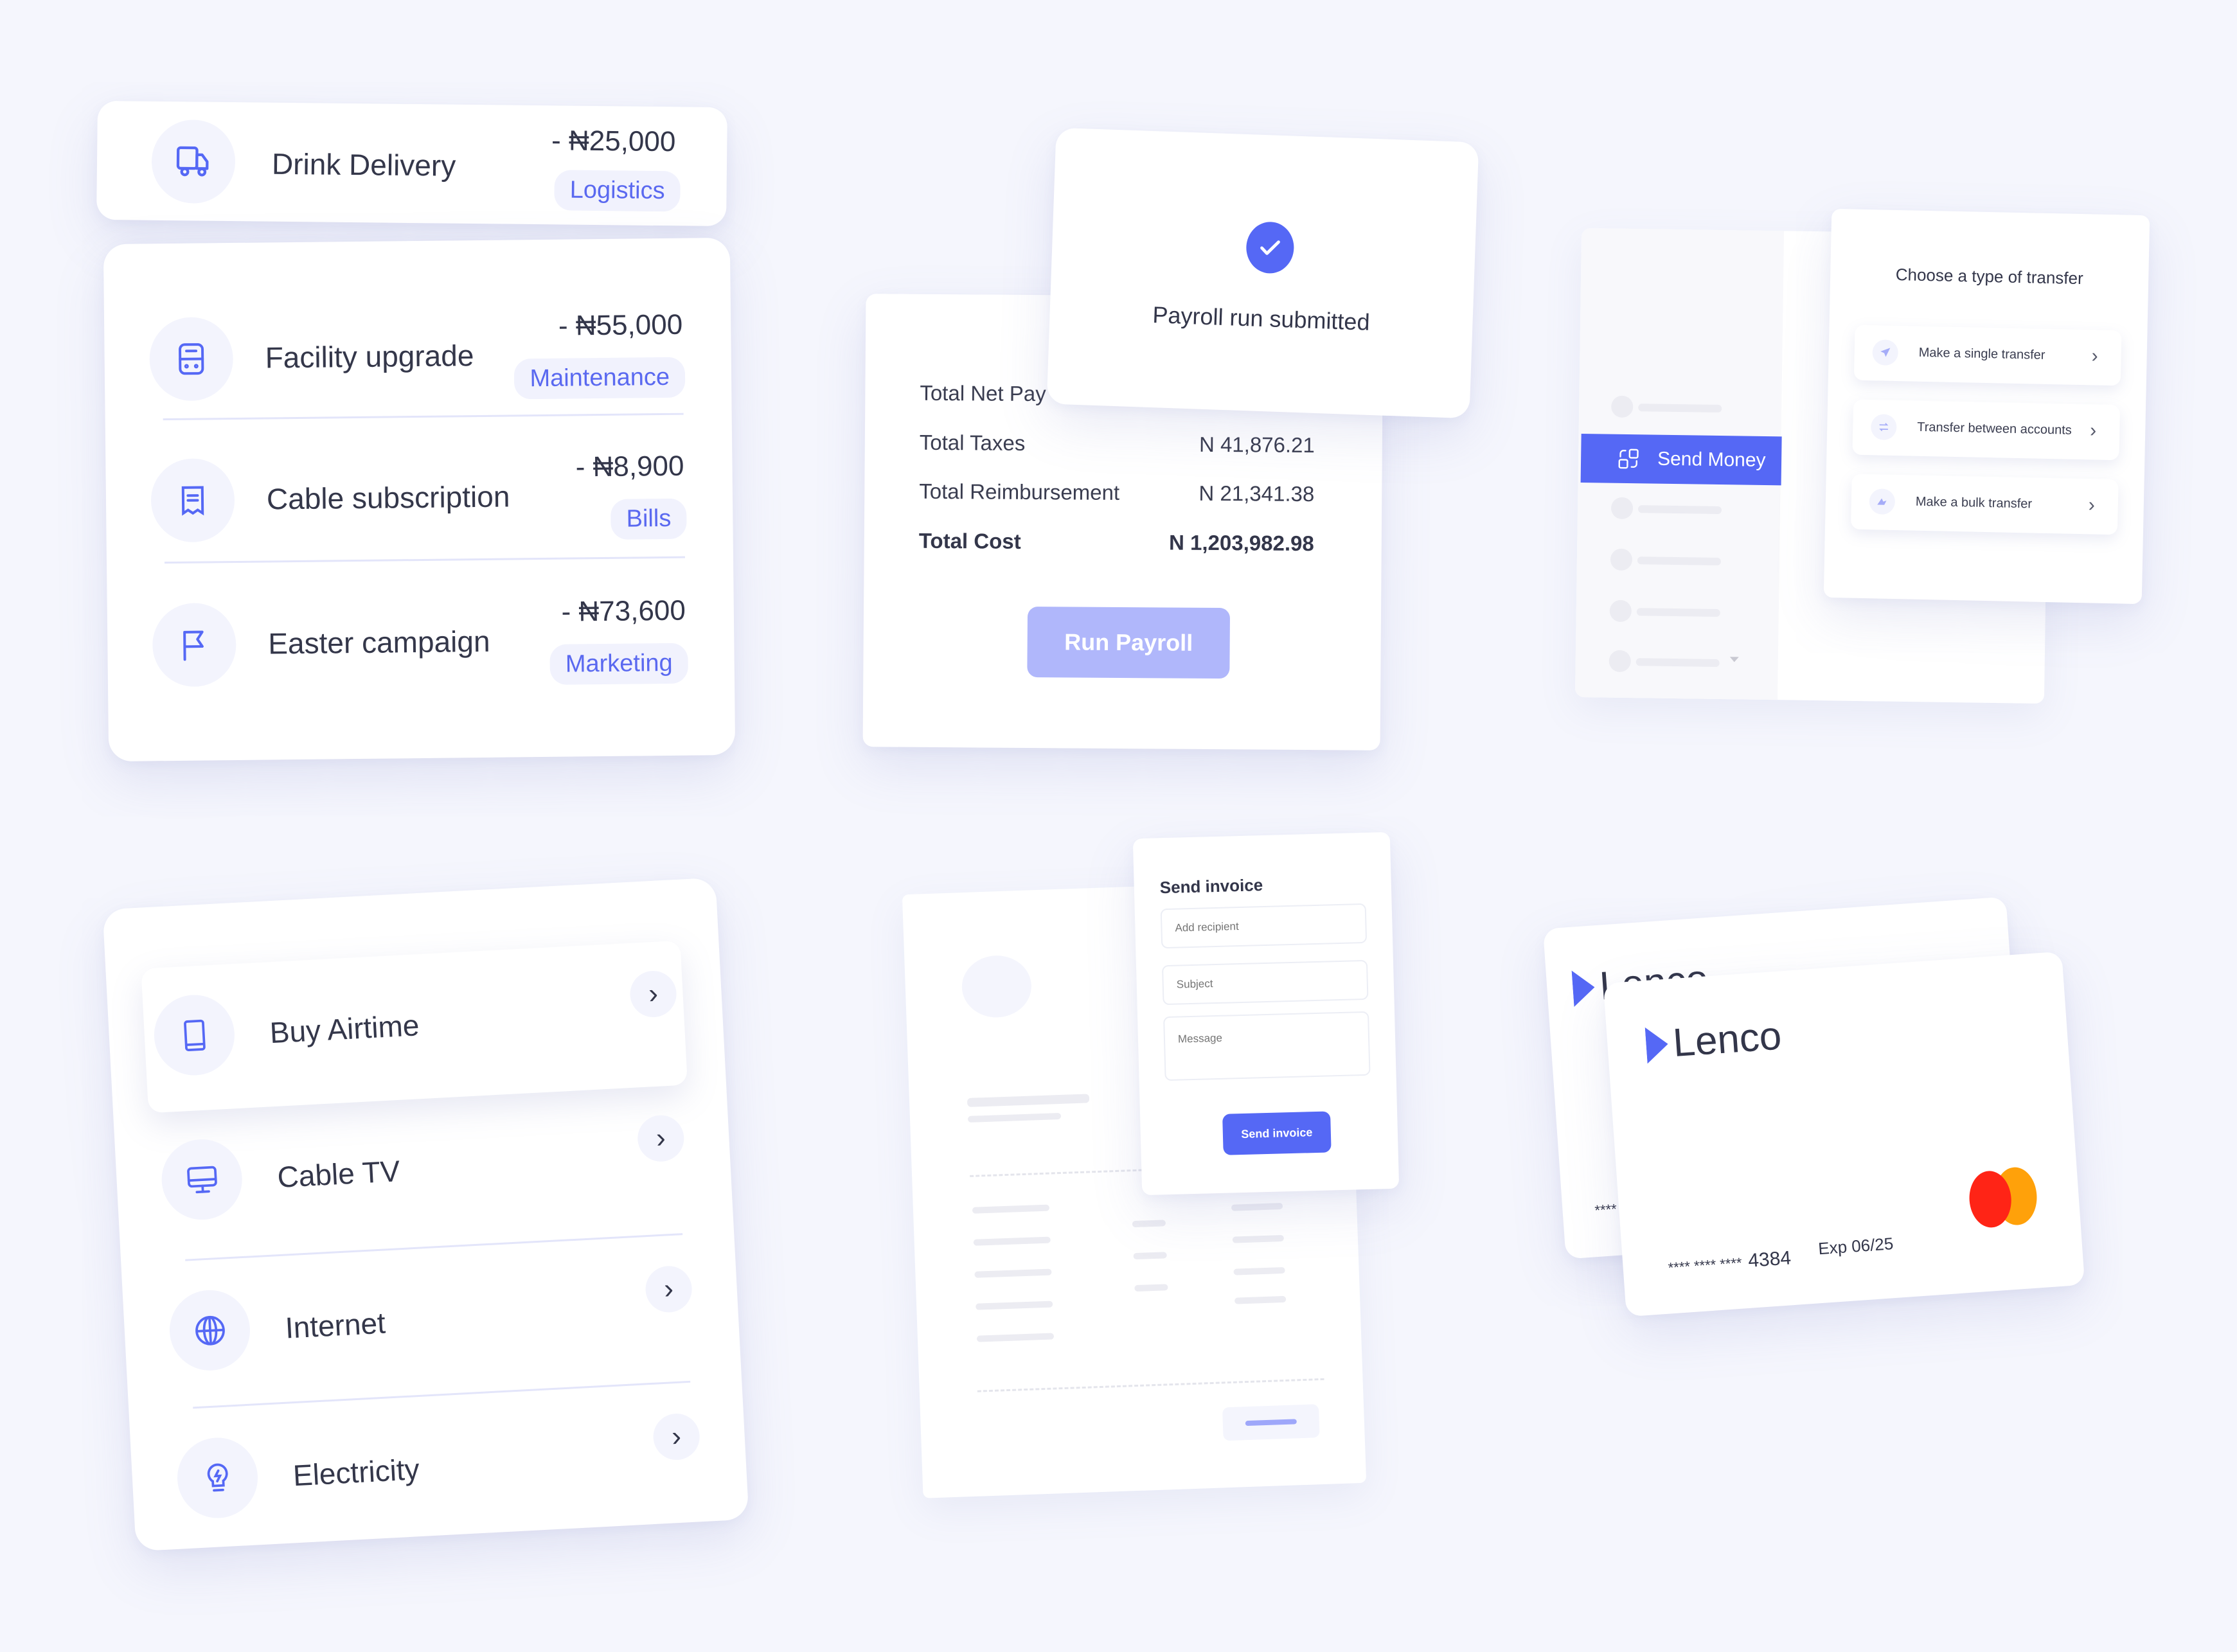 The height and width of the screenshot is (1652, 2237). What do you see at coordinates (1267, 1046) in the screenshot?
I see `message-textarea` at bounding box center [1267, 1046].